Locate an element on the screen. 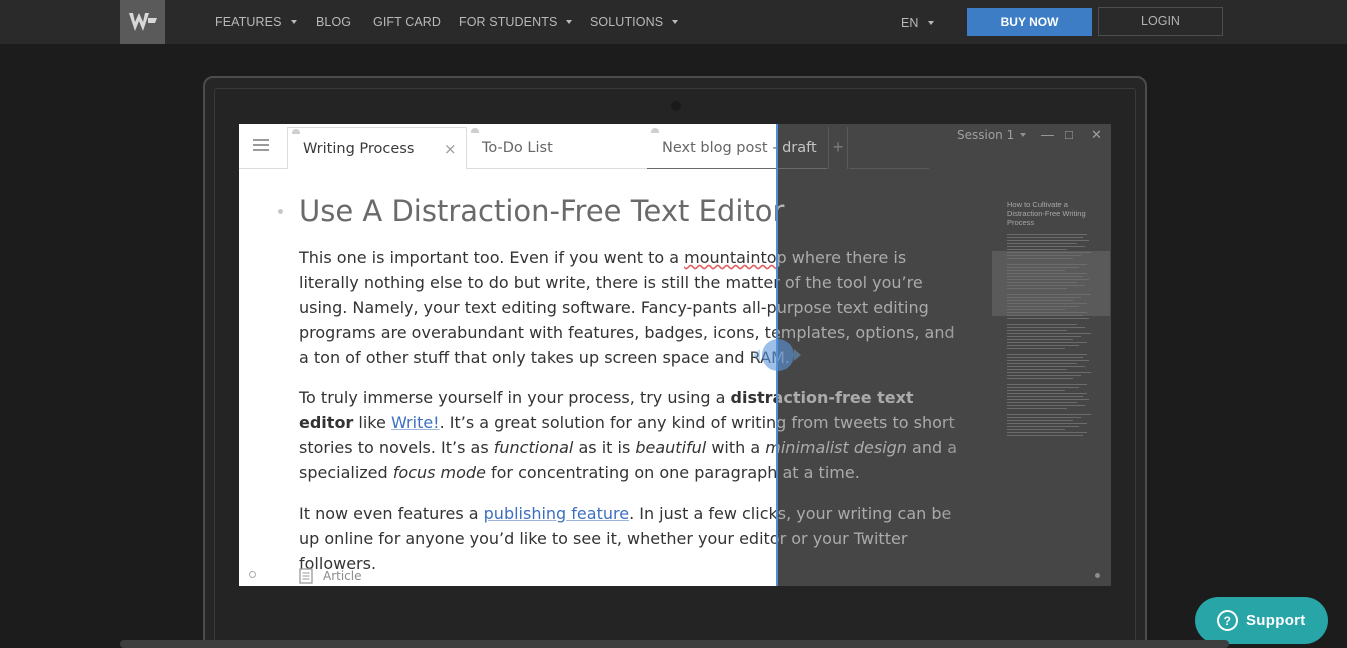  buy-now-button: BUY NOW is located at coordinates (1029, 22).